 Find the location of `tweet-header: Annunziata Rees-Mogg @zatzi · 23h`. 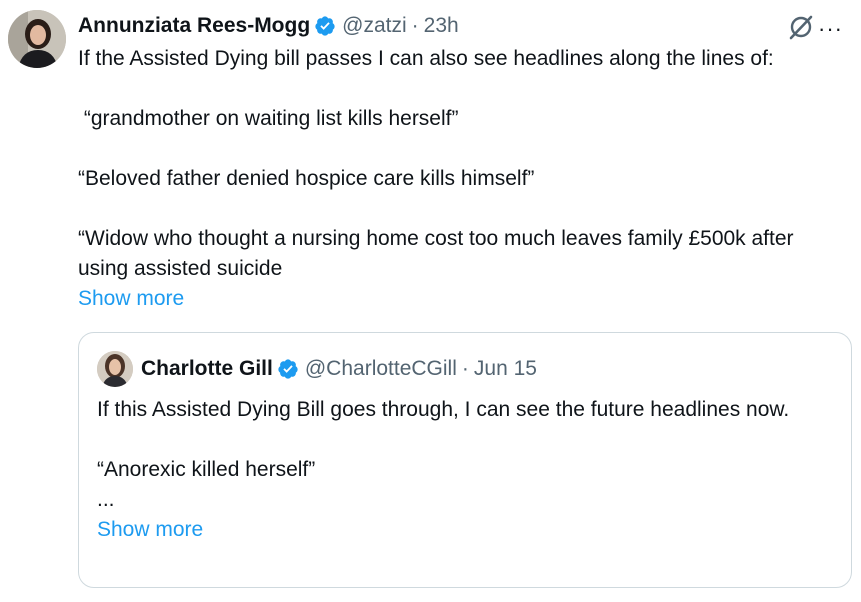

tweet-header: Annunziata Rees-Mogg @zatzi · 23h is located at coordinates (268, 26).